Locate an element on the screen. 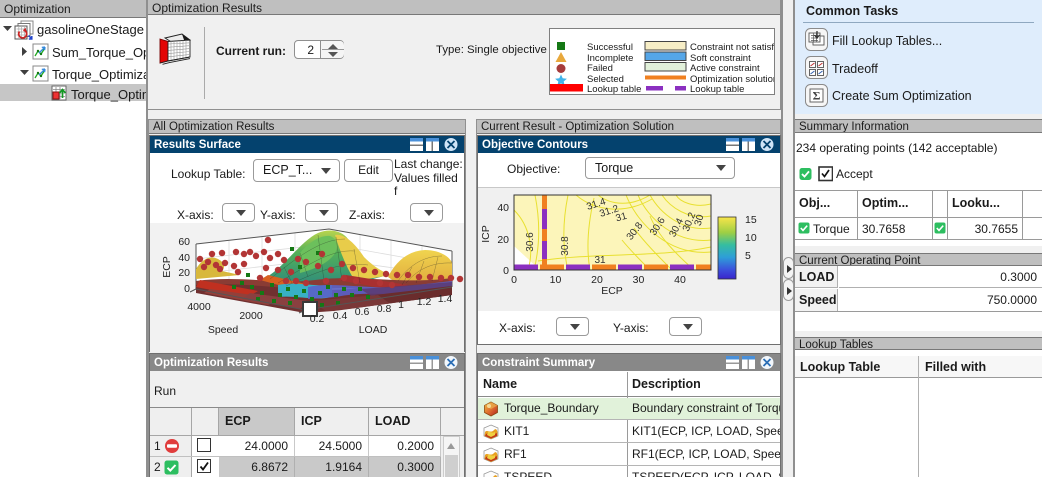  svg-text: 30.8 is located at coordinates (565, 246).